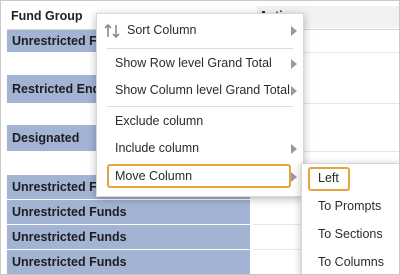  I want to click on menu-item-exclude-column: Exclude column, so click(200, 121).